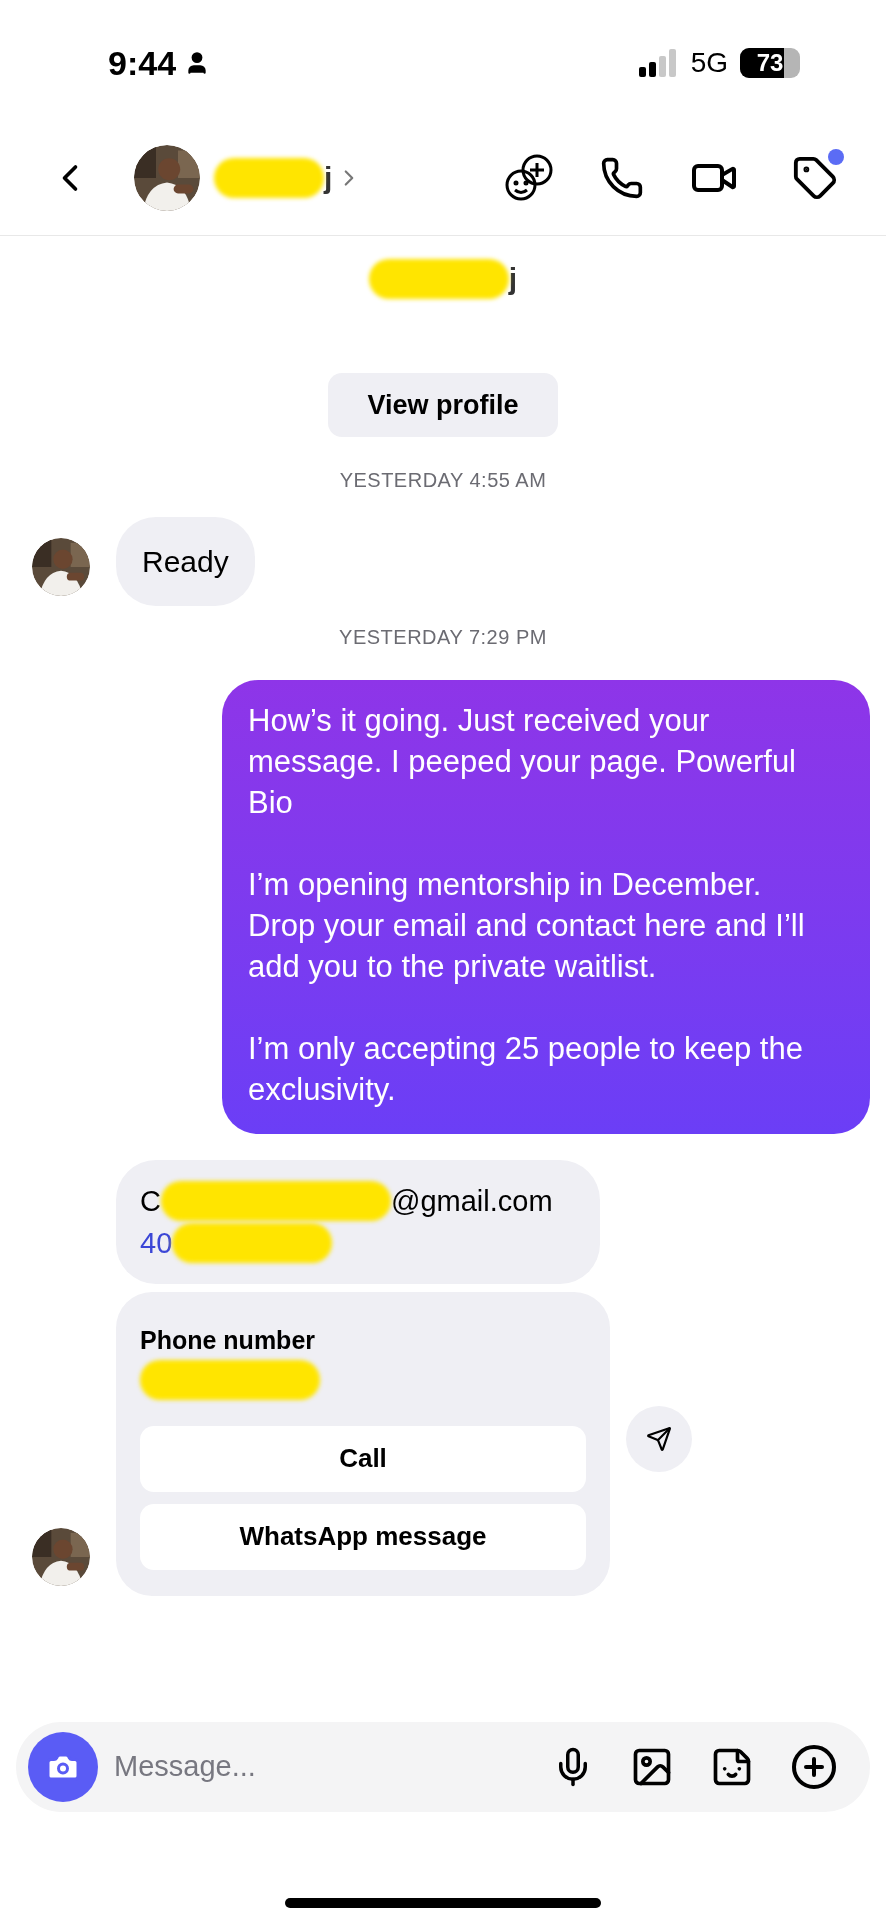 The height and width of the screenshot is (1920, 886). Describe the element at coordinates (156, 1243) in the screenshot. I see `phone-link: 40` at that location.